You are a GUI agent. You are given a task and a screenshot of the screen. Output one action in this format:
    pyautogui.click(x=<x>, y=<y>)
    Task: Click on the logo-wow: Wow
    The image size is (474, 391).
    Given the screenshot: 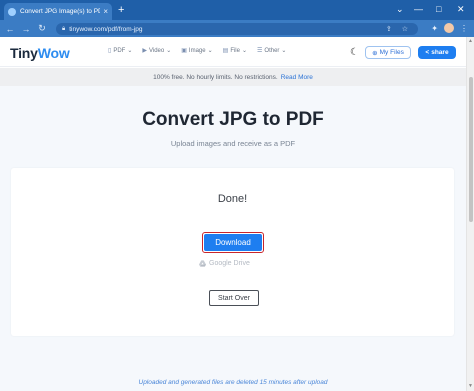 What is the action you would take?
    pyautogui.click(x=53, y=53)
    